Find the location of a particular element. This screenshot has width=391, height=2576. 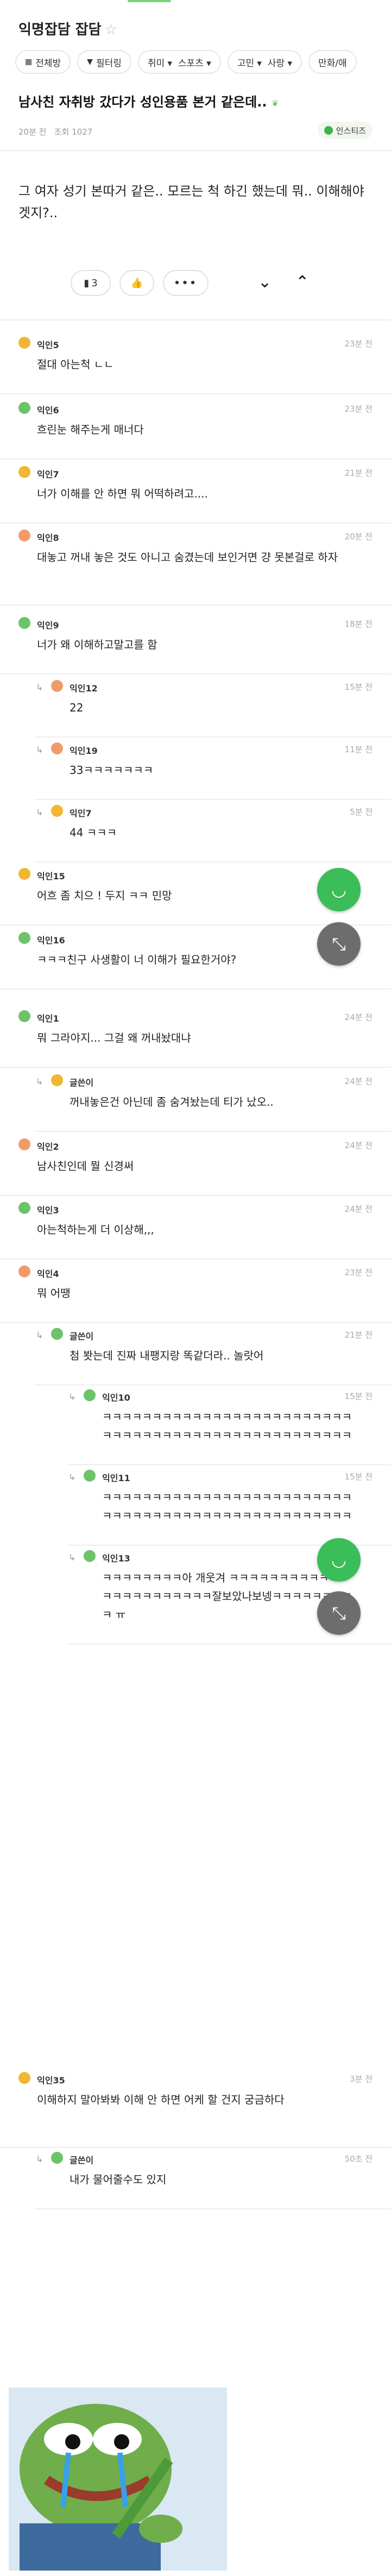

post-title: 남사친 자취방 갔다가 성인용품 본거 같은데.. ❦ is located at coordinates (186, 100).